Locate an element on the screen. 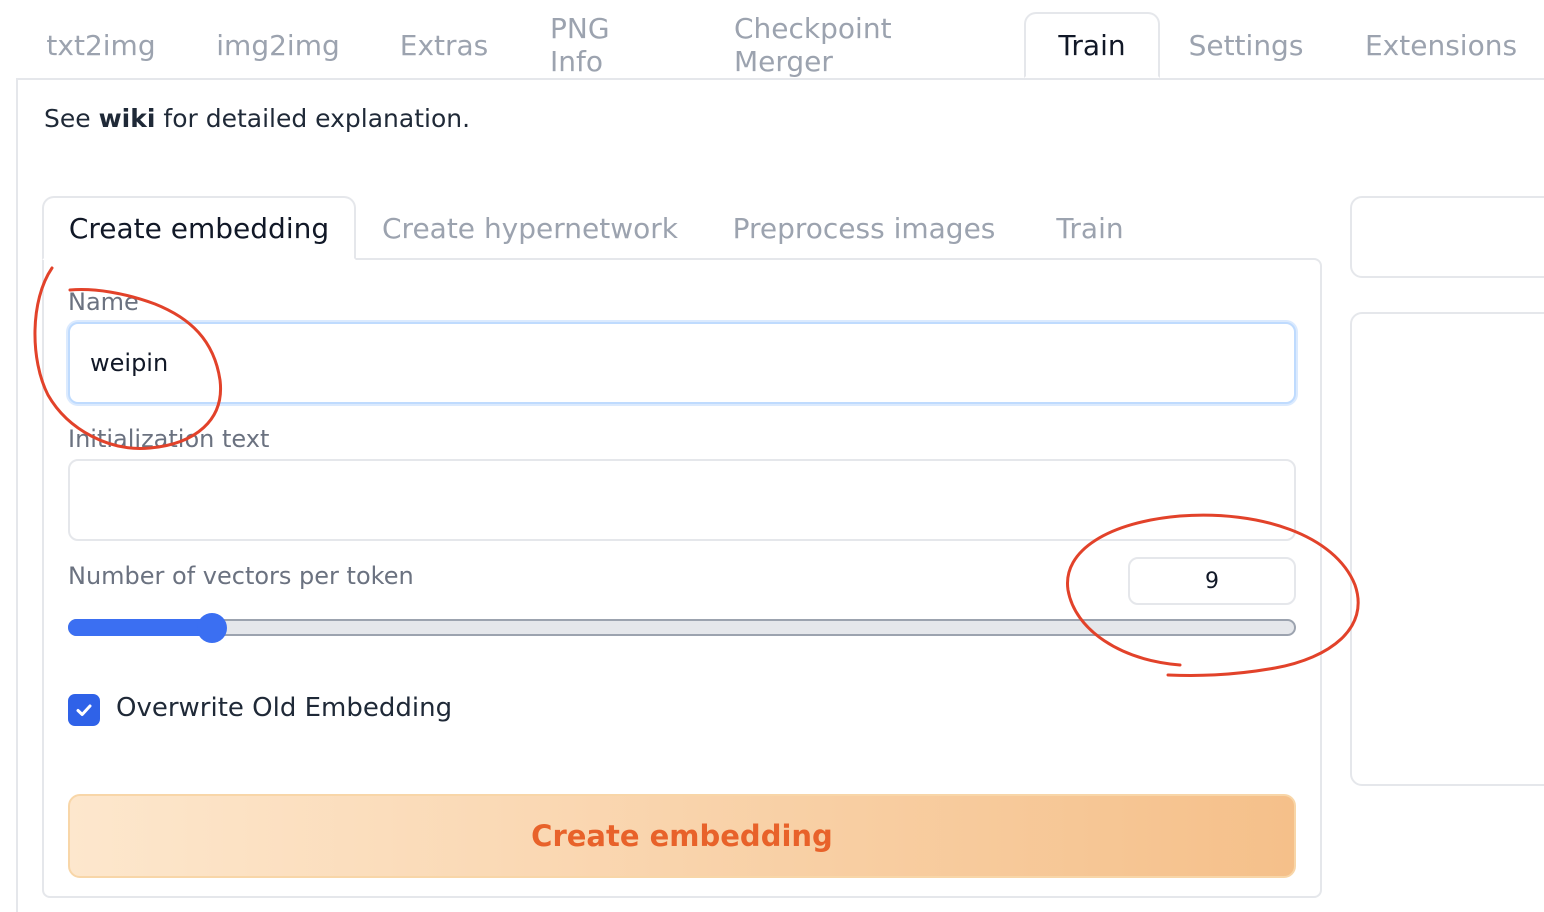 The height and width of the screenshot is (912, 1544). name-input is located at coordinates (682, 363).